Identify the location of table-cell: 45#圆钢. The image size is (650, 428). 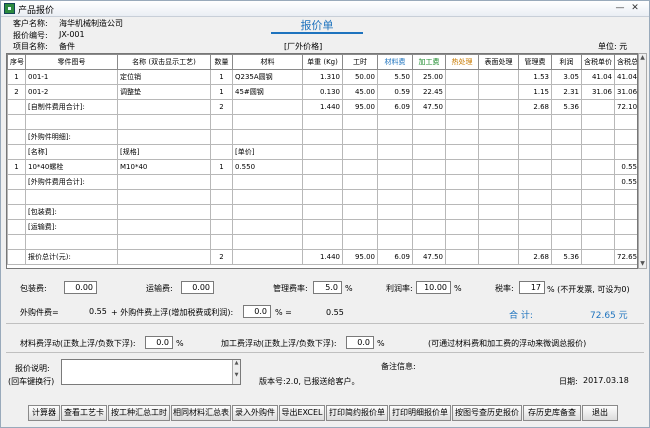
(267, 92).